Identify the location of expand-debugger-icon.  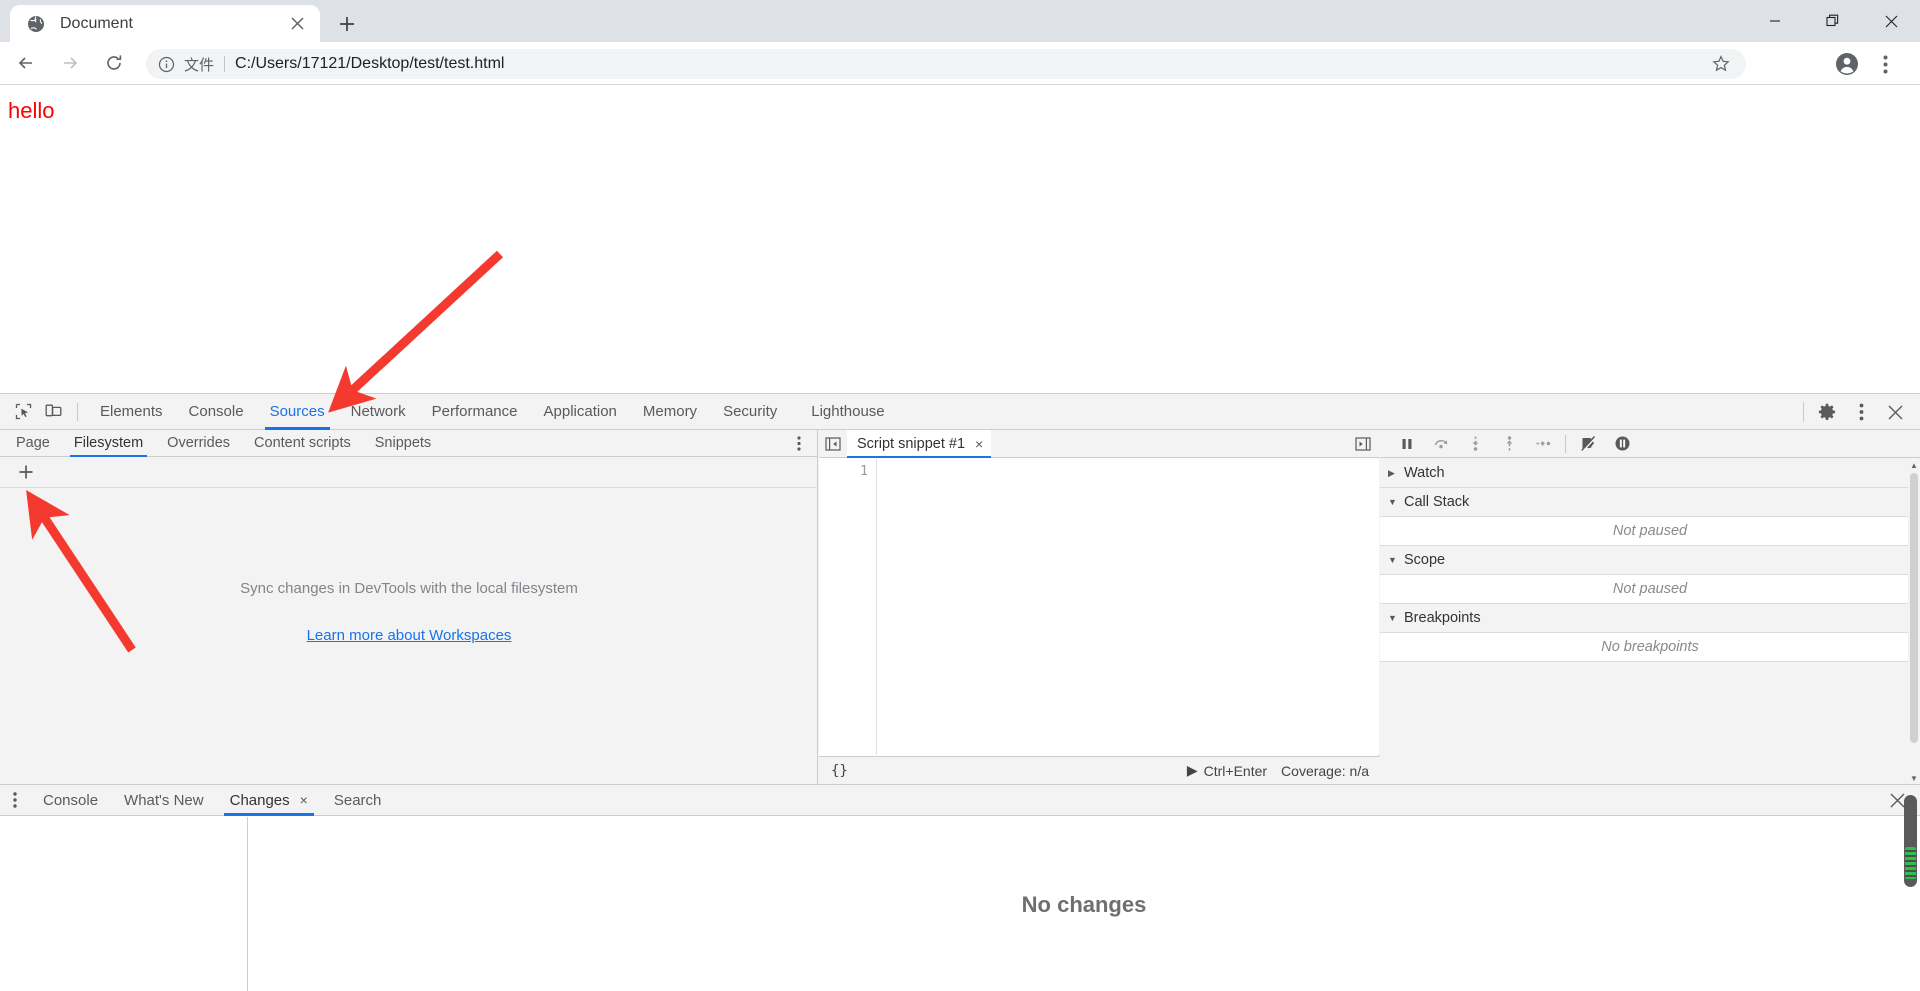
(1363, 444).